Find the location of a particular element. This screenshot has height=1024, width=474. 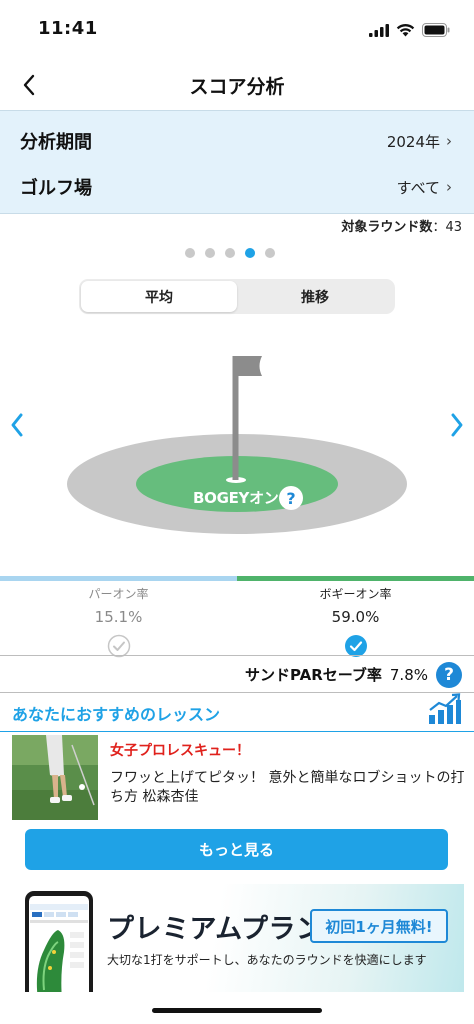

chevron-right-icon is located at coordinates (457, 425).